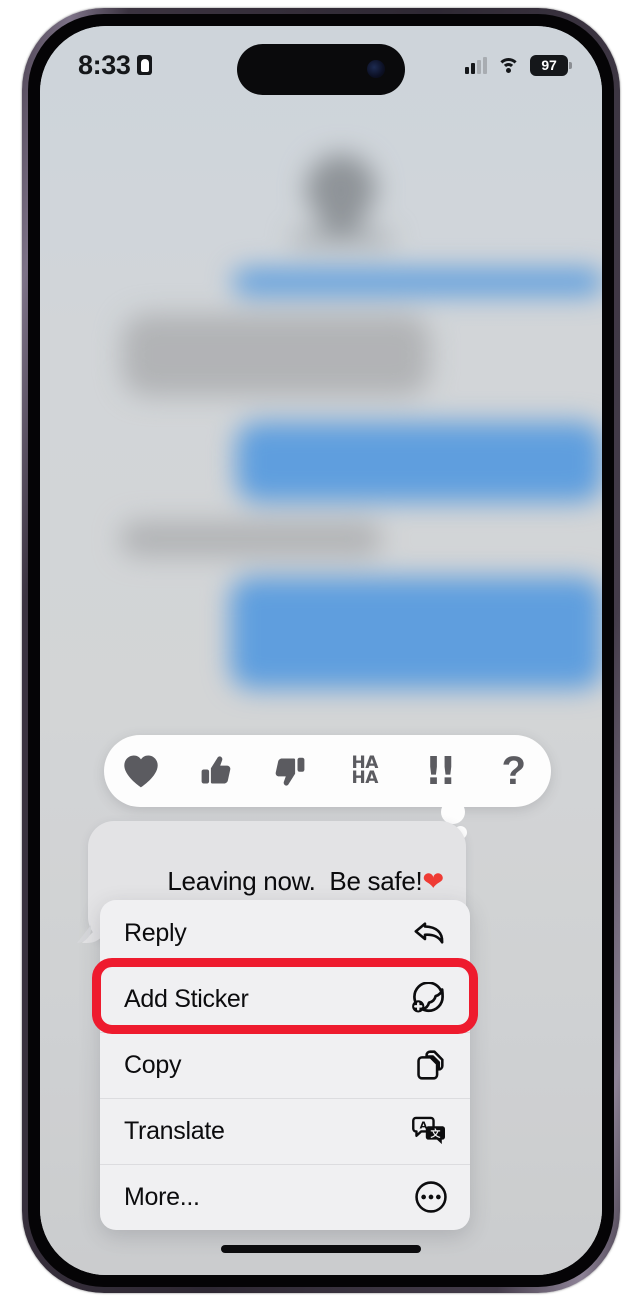 The width and height of the screenshot is (642, 1301). What do you see at coordinates (428, 999) in the screenshot?
I see `sticker-plus-icon` at bounding box center [428, 999].